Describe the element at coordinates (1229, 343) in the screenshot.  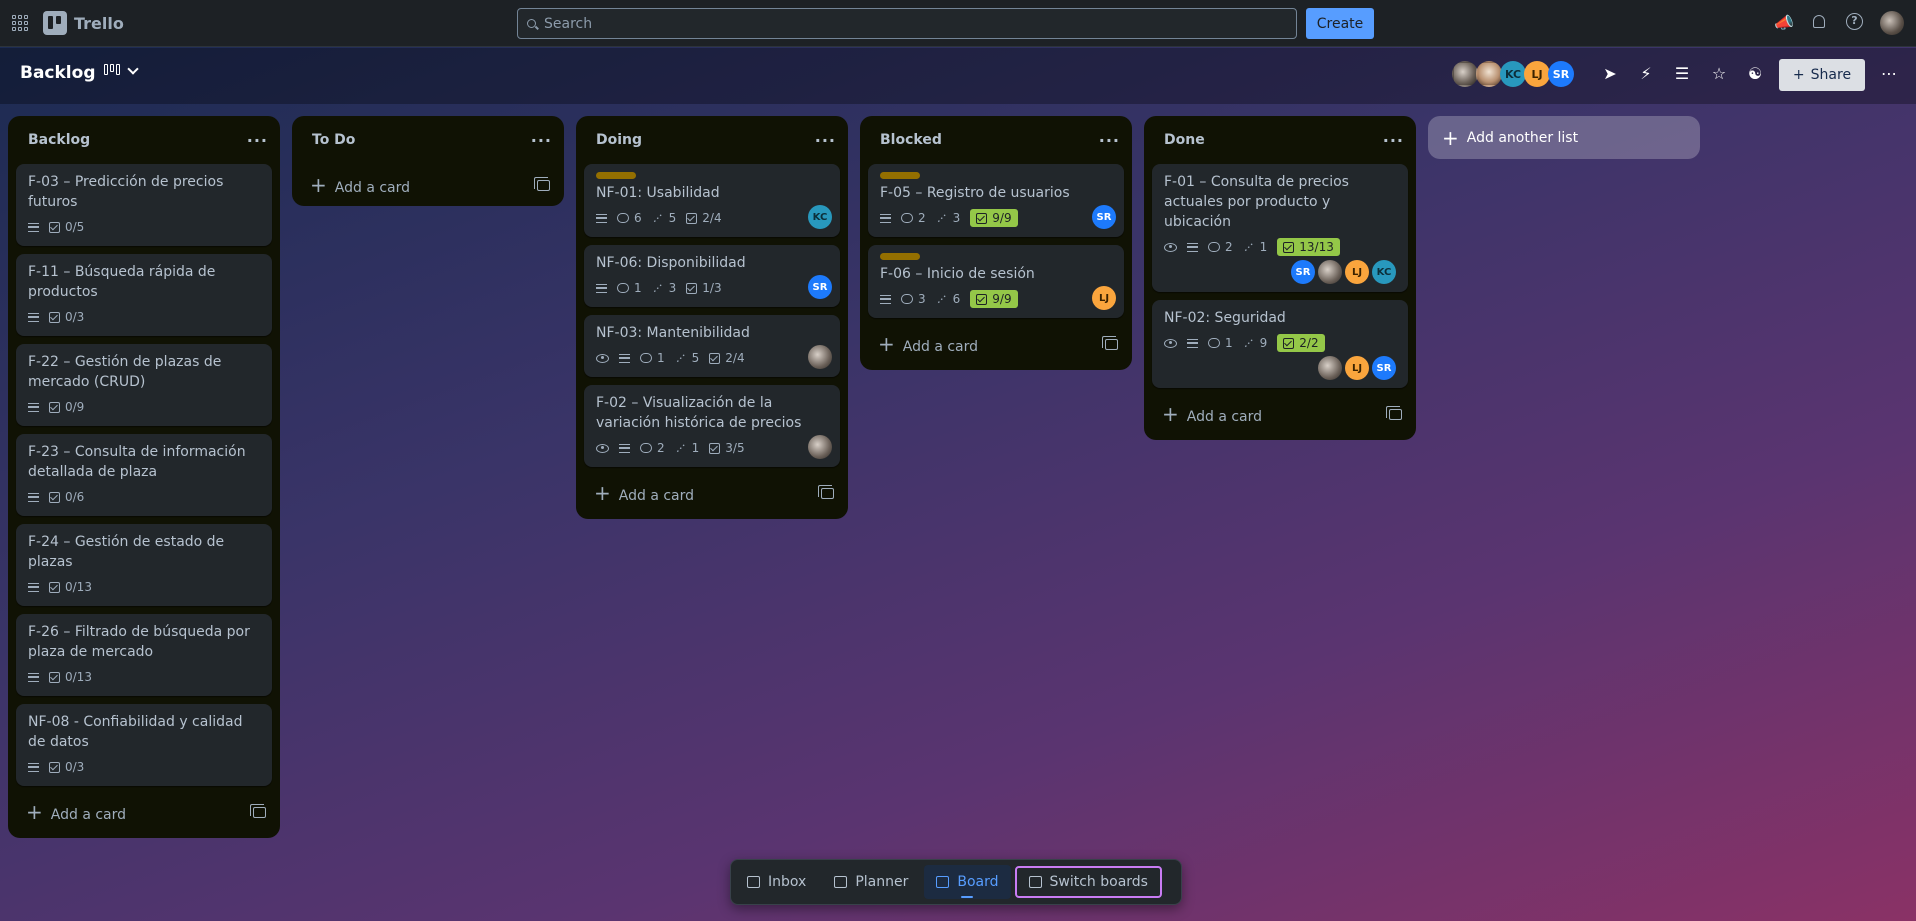
I see `comment-count: 1` at that location.